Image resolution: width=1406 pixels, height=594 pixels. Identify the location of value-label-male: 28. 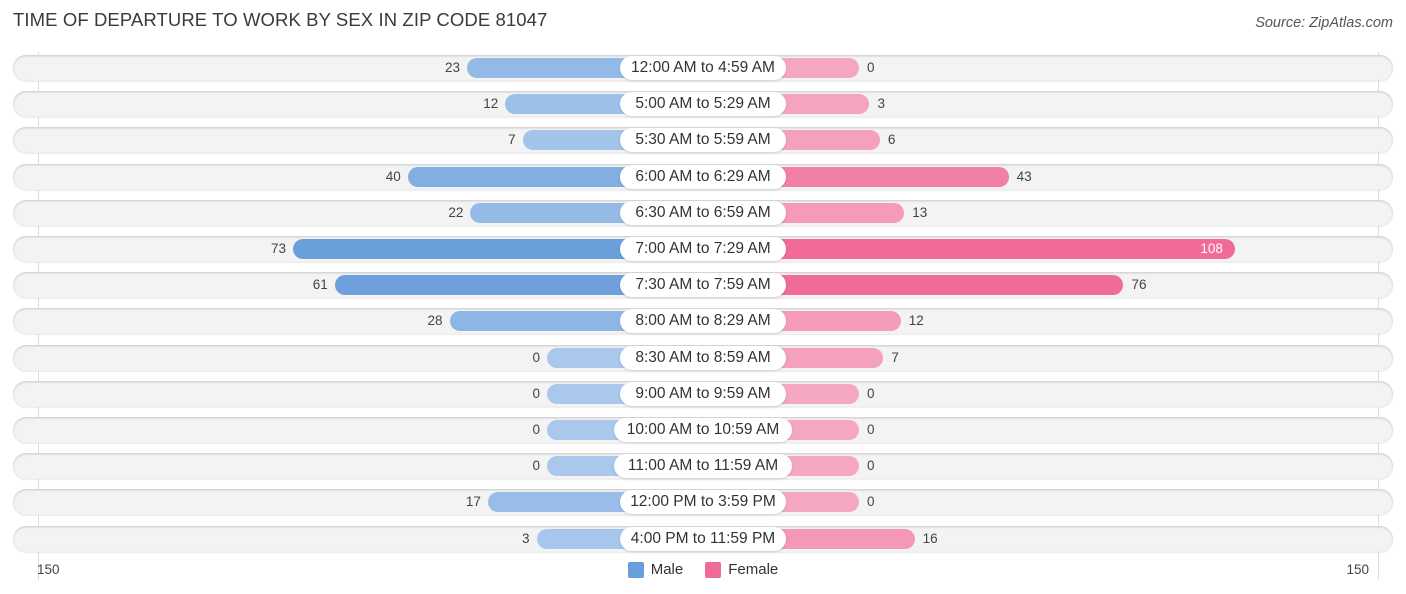
(435, 321).